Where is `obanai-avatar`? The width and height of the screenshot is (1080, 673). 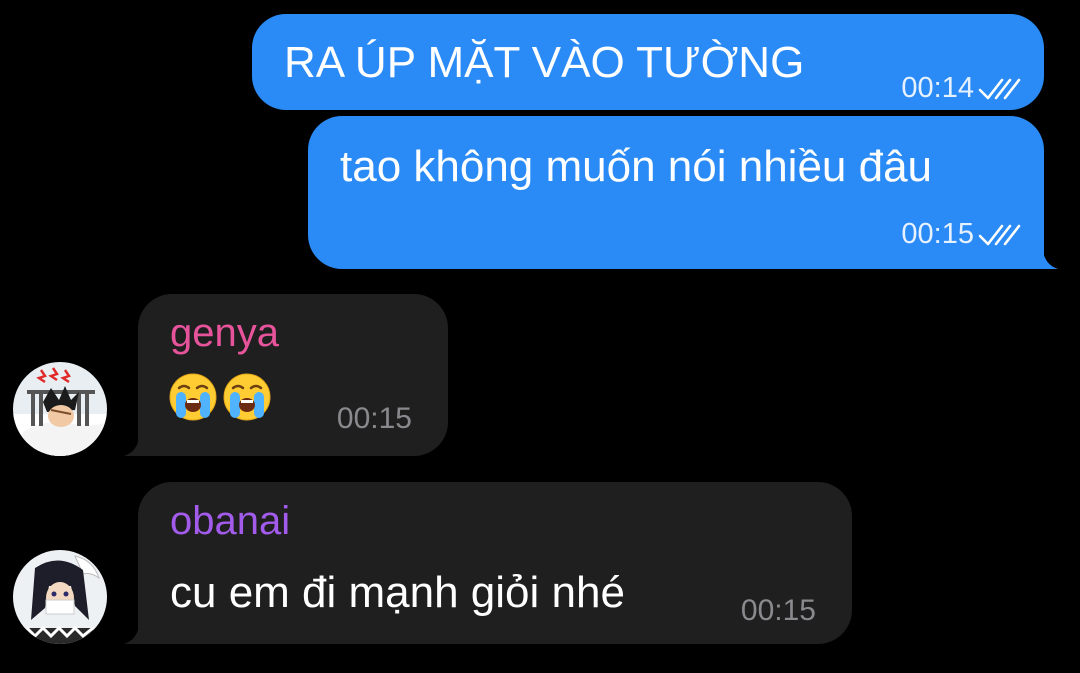
obanai-avatar is located at coordinates (60, 597).